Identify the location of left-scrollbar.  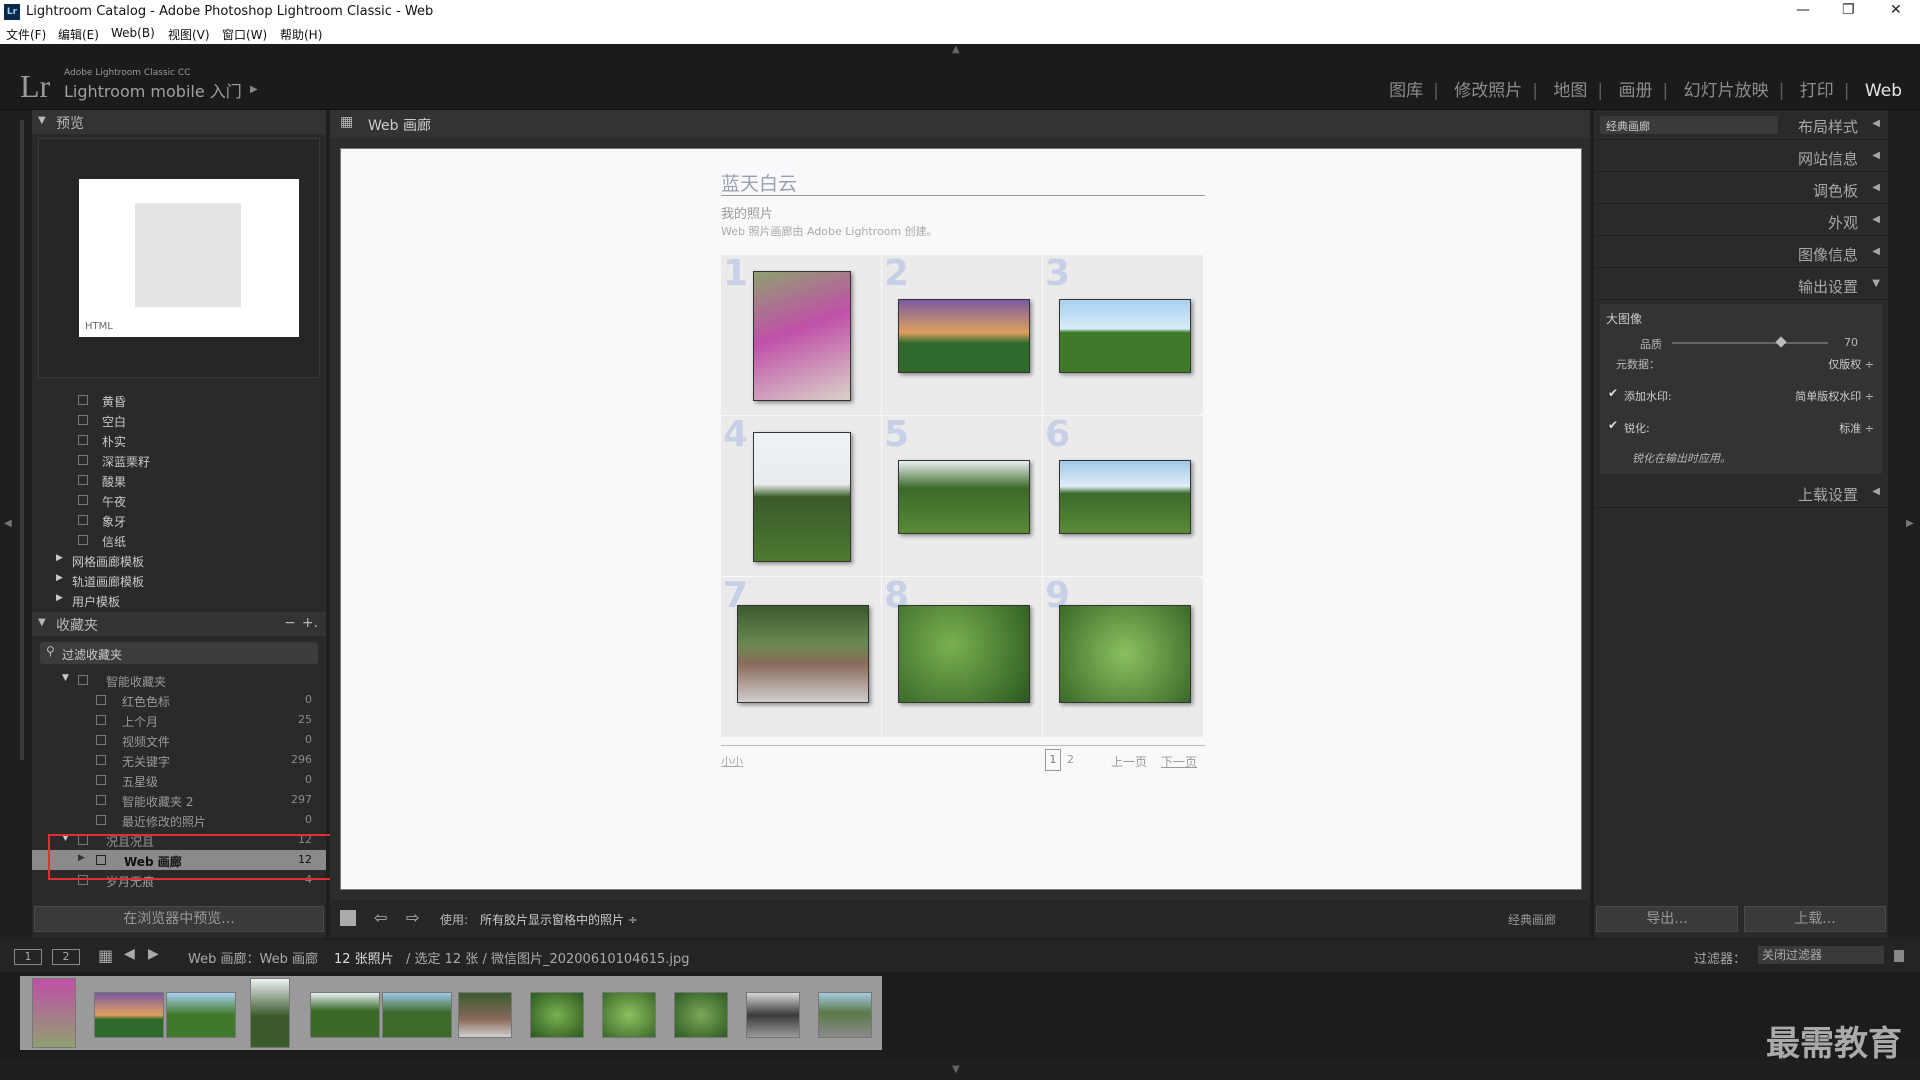
(22, 440).